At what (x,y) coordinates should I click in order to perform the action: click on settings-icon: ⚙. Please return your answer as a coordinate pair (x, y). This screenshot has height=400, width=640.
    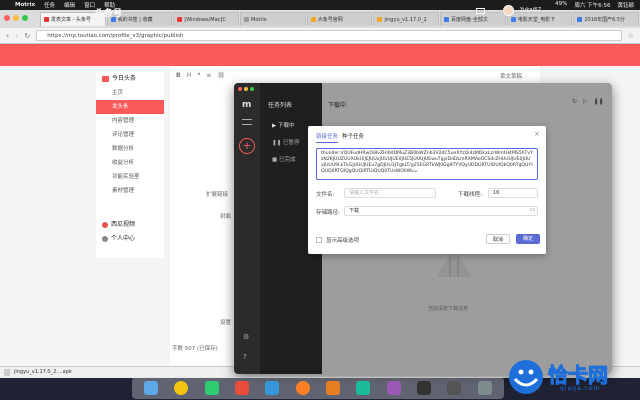
    Looking at the image, I should click on (246, 337).